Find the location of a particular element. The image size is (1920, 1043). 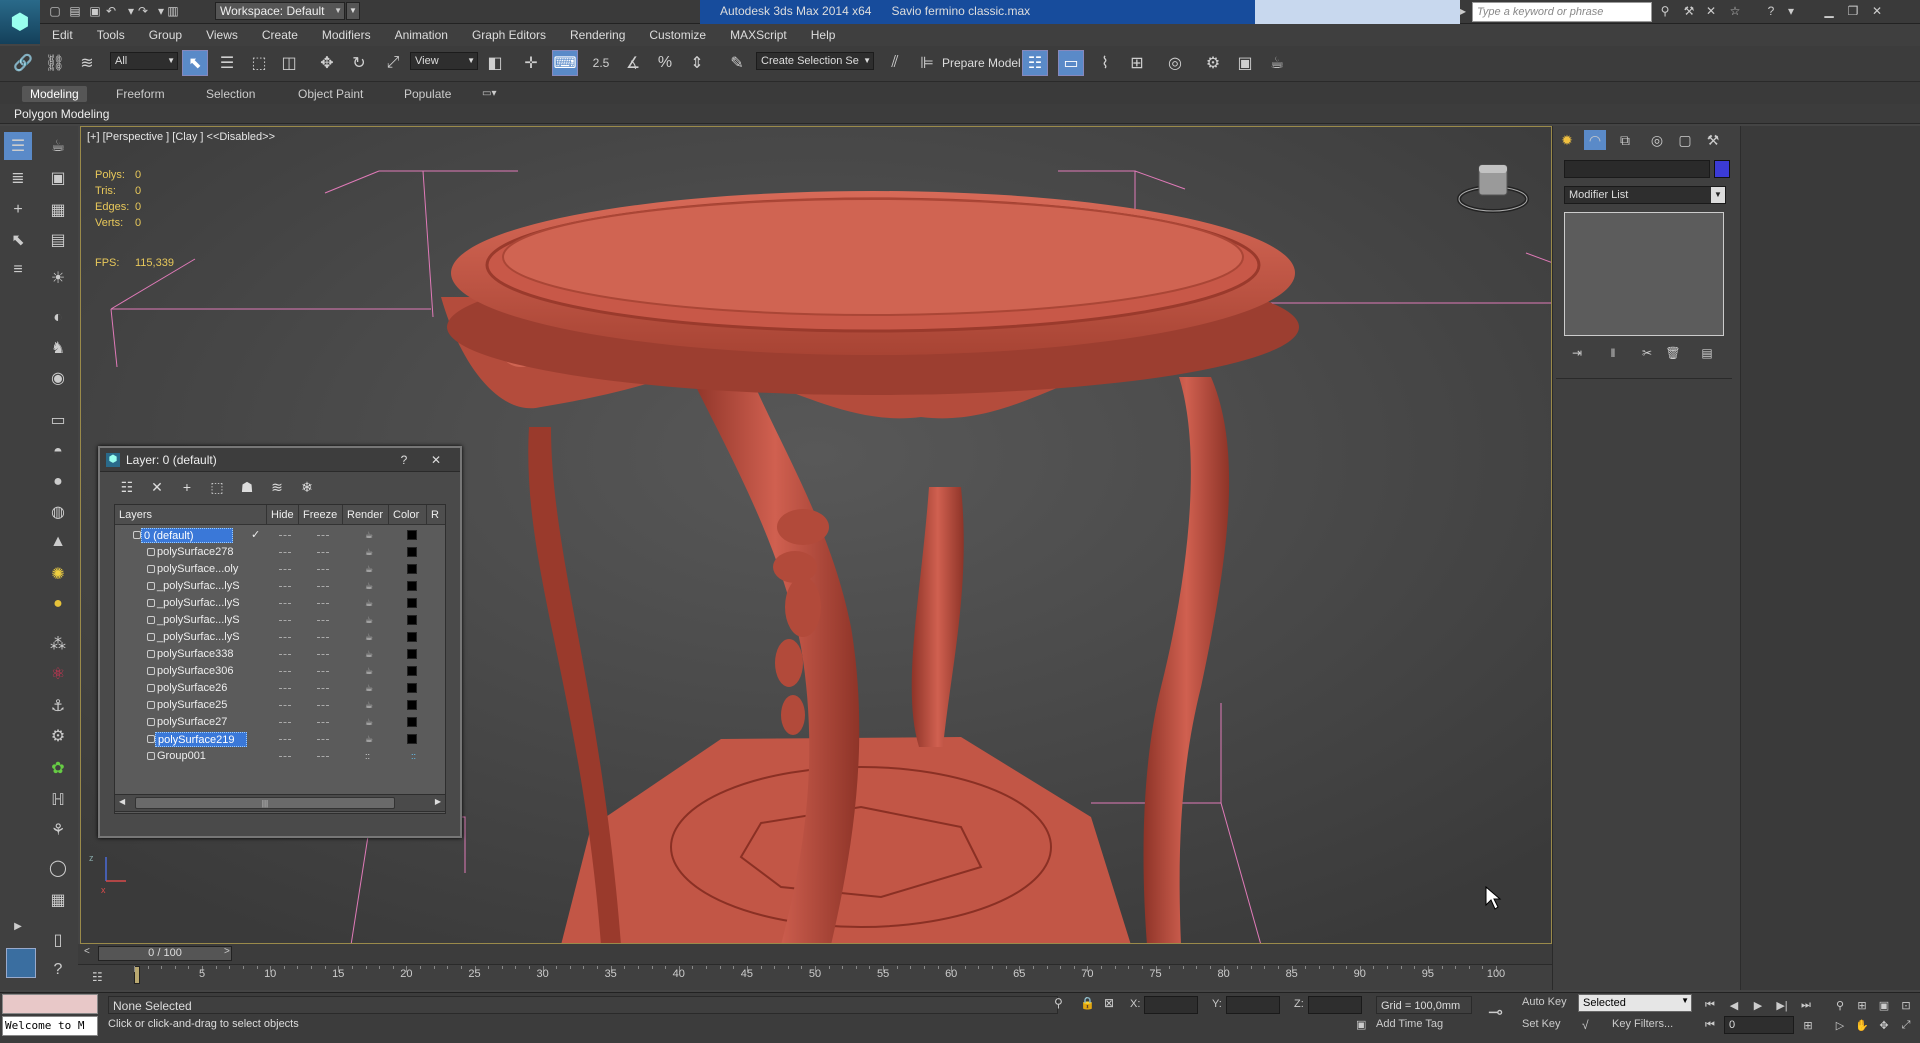

orbit-icon: ✥ is located at coordinates (1884, 1025).